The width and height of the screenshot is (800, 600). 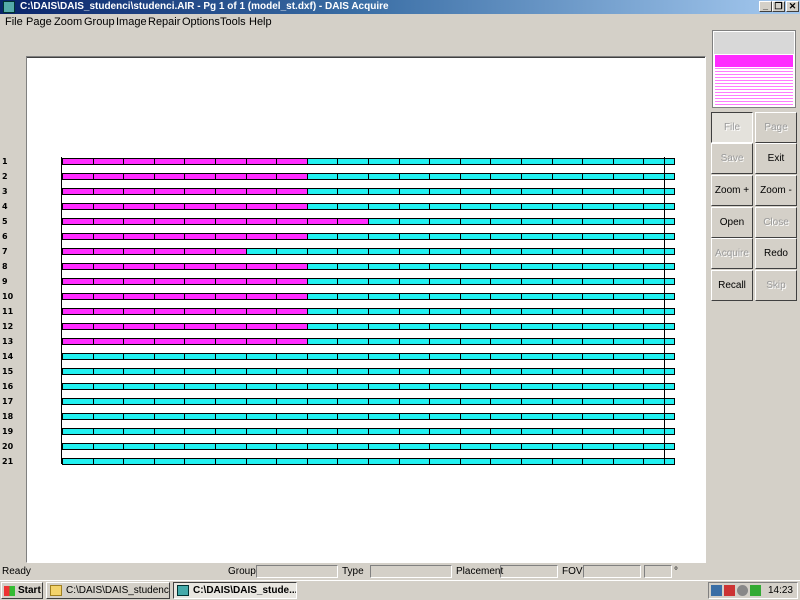 I want to click on maximize-button: ❐, so click(x=778, y=6).